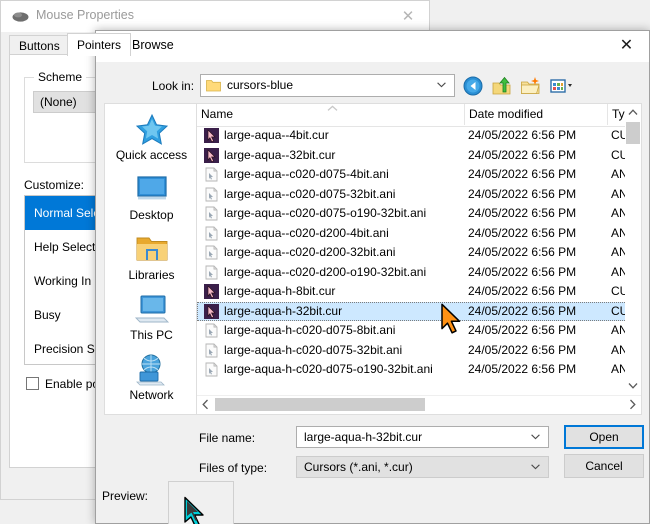  What do you see at coordinates (633, 385) in the screenshot?
I see `scroll-down-icon` at bounding box center [633, 385].